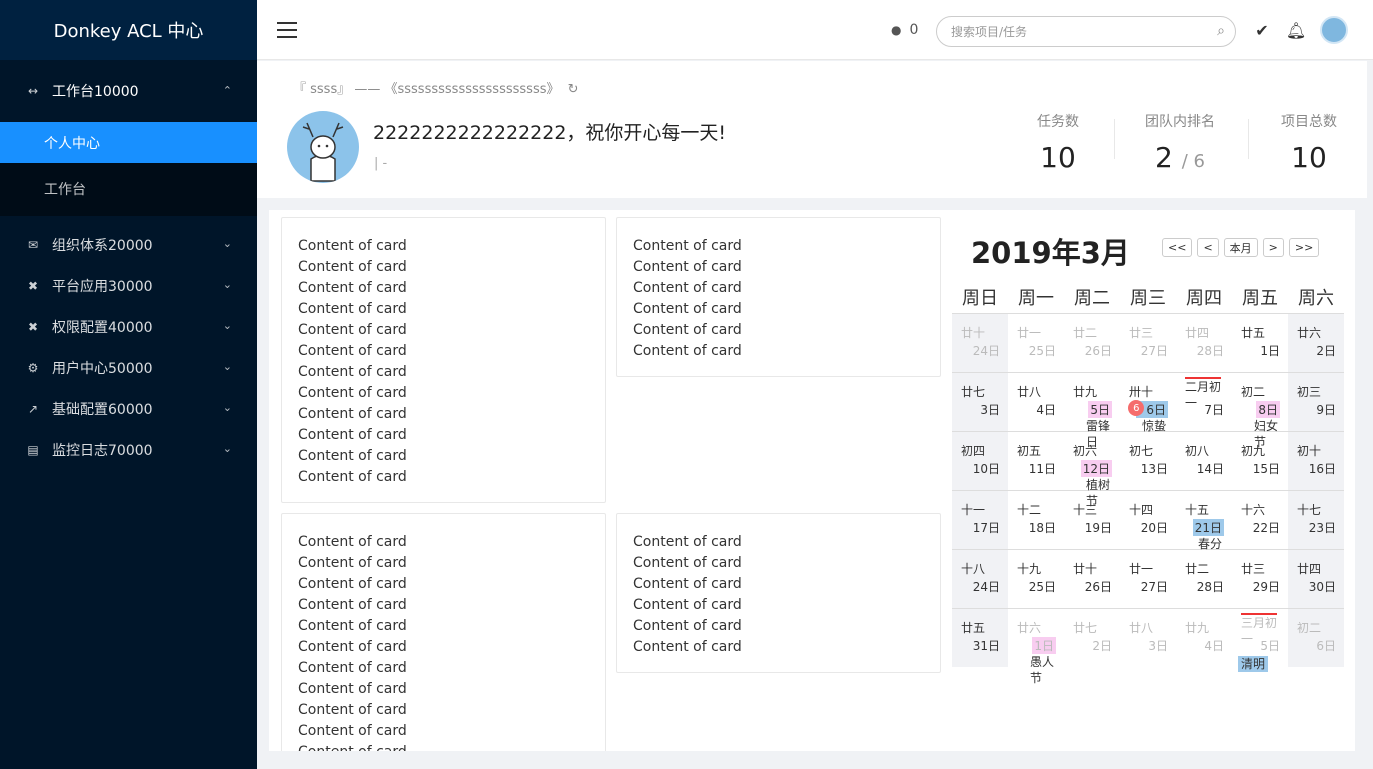  What do you see at coordinates (1092, 579) in the screenshot?
I see `calendar-day-cell: 廿十 26日` at bounding box center [1092, 579].